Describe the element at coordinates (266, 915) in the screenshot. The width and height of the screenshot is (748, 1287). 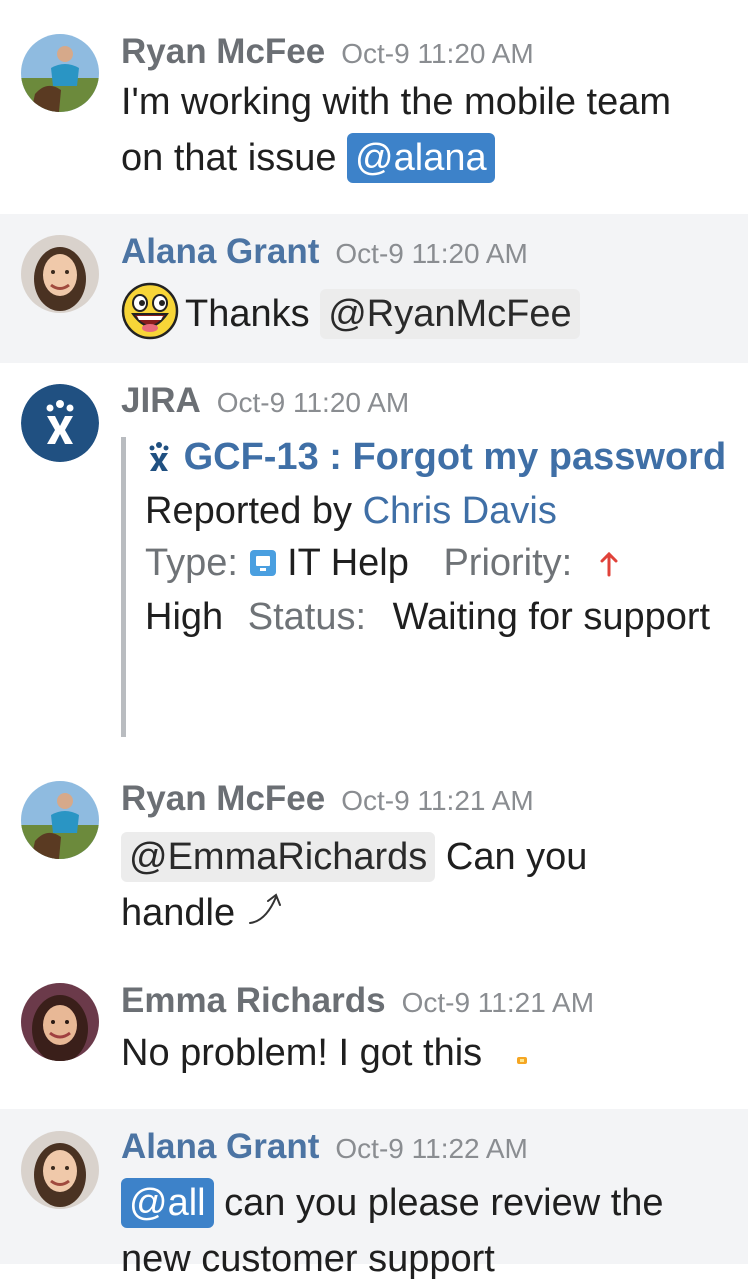
I see `curved-arrow-icon` at that location.